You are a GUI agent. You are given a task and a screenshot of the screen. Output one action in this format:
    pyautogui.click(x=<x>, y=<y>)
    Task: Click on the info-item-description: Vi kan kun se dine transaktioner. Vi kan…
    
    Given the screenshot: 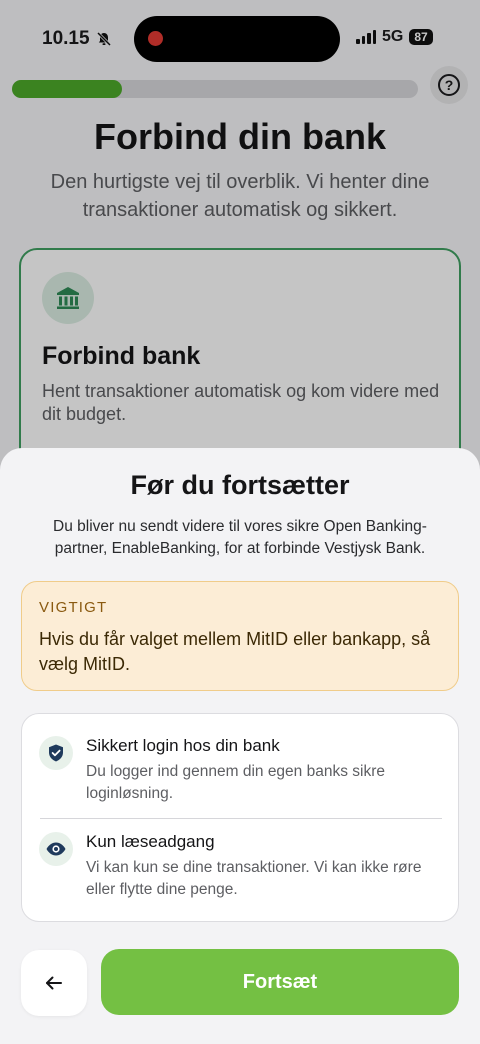 What is the action you would take?
    pyautogui.click(x=254, y=878)
    